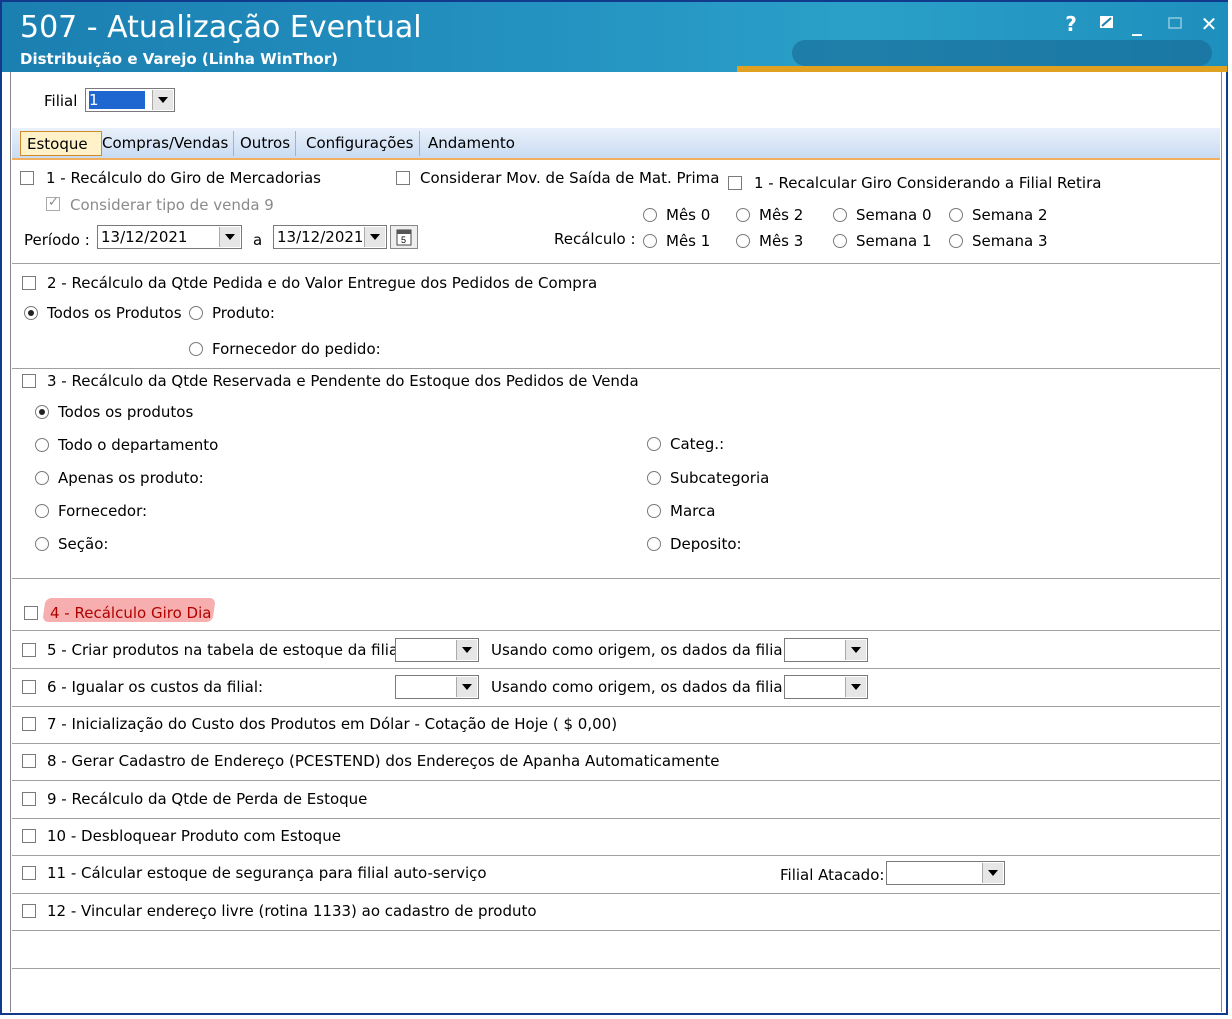 The image size is (1232, 1019). I want to click on s3-checkbox, so click(29, 381).